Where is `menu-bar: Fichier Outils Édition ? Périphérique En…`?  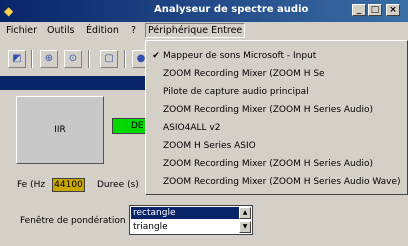
menu-bar: Fichier Outils Édition ? Périphérique En… is located at coordinates (204, 31).